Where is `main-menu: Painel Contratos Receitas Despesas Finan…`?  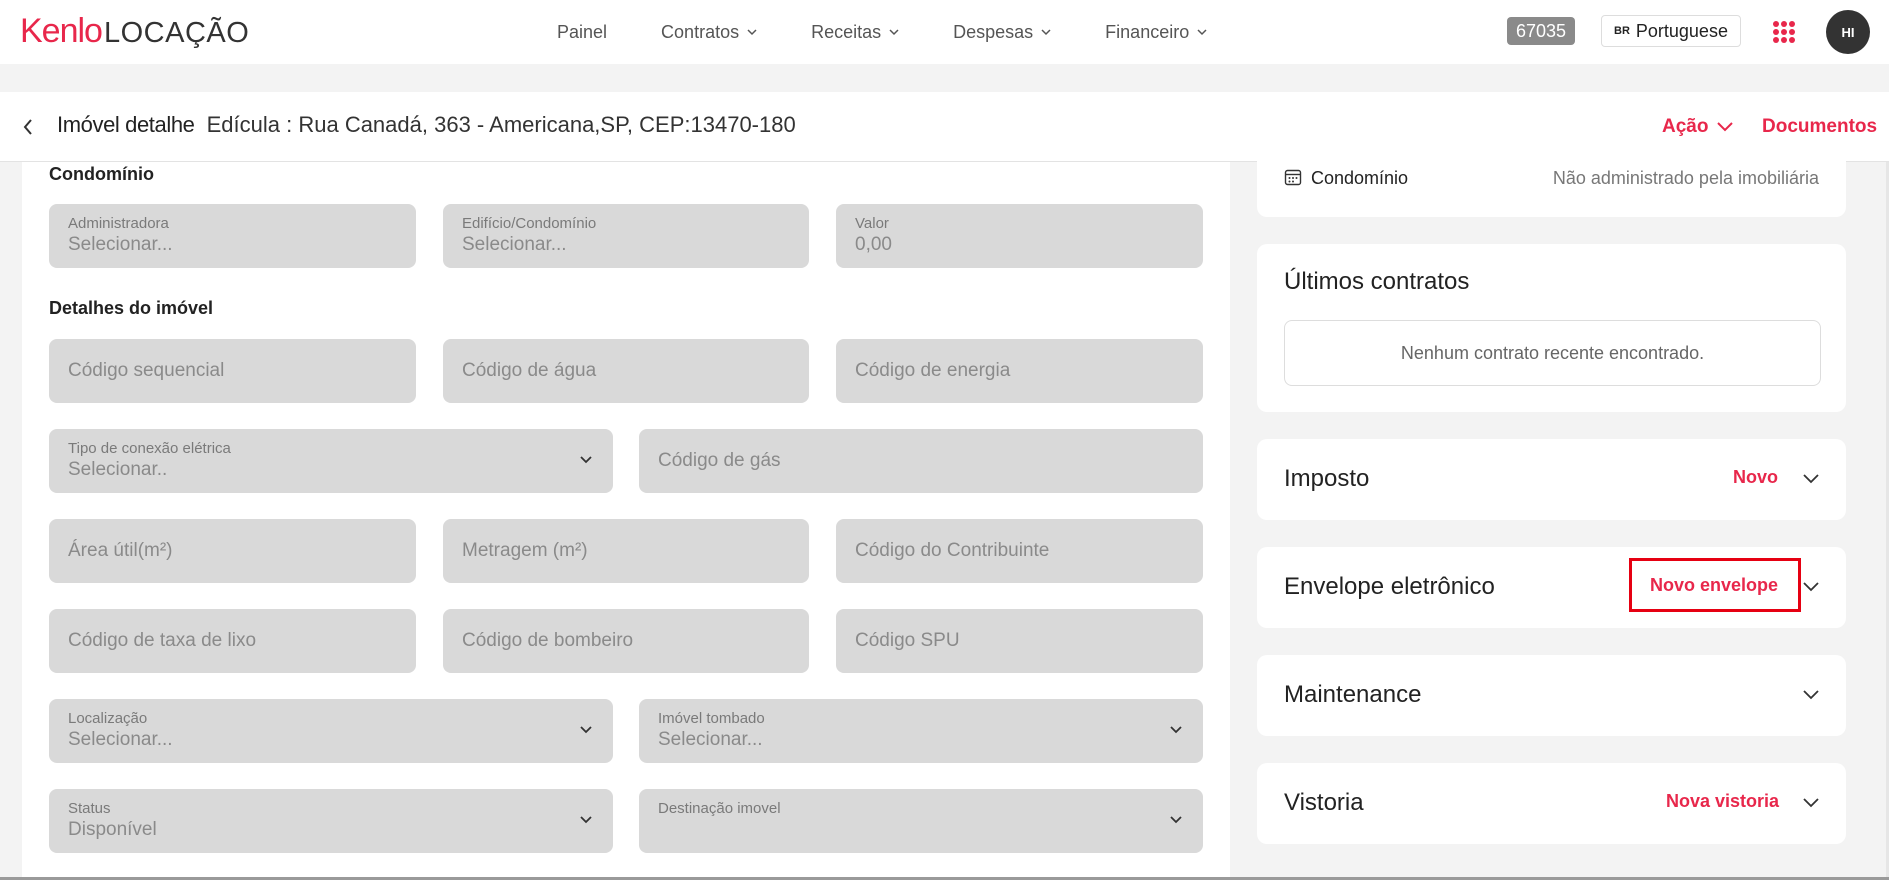 main-menu: Painel Contratos Receitas Despesas Finan… is located at coordinates (882, 32).